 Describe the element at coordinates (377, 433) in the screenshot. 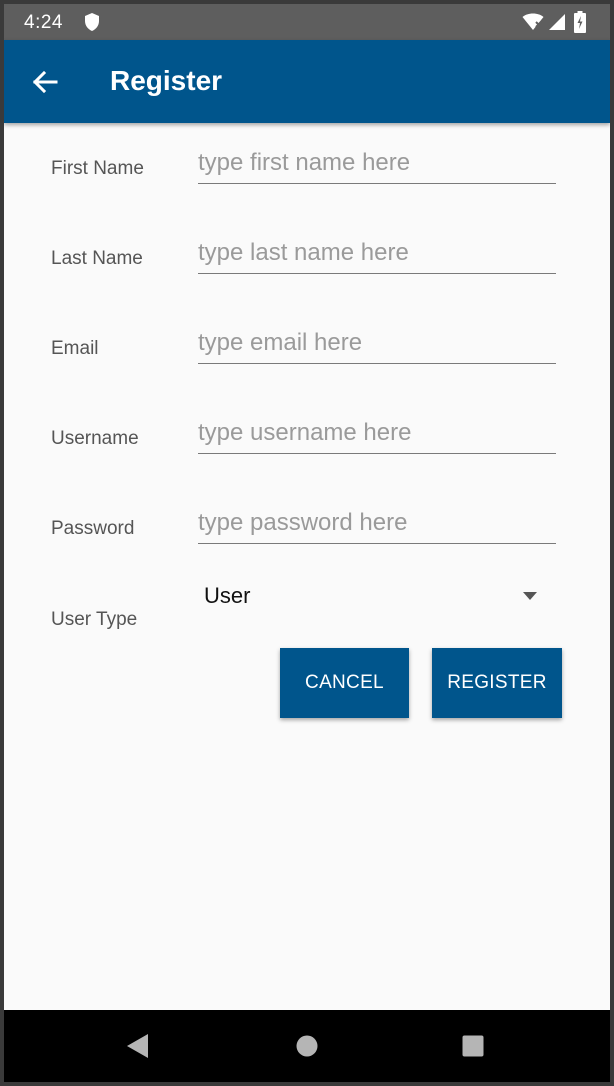

I see `username-input` at that location.